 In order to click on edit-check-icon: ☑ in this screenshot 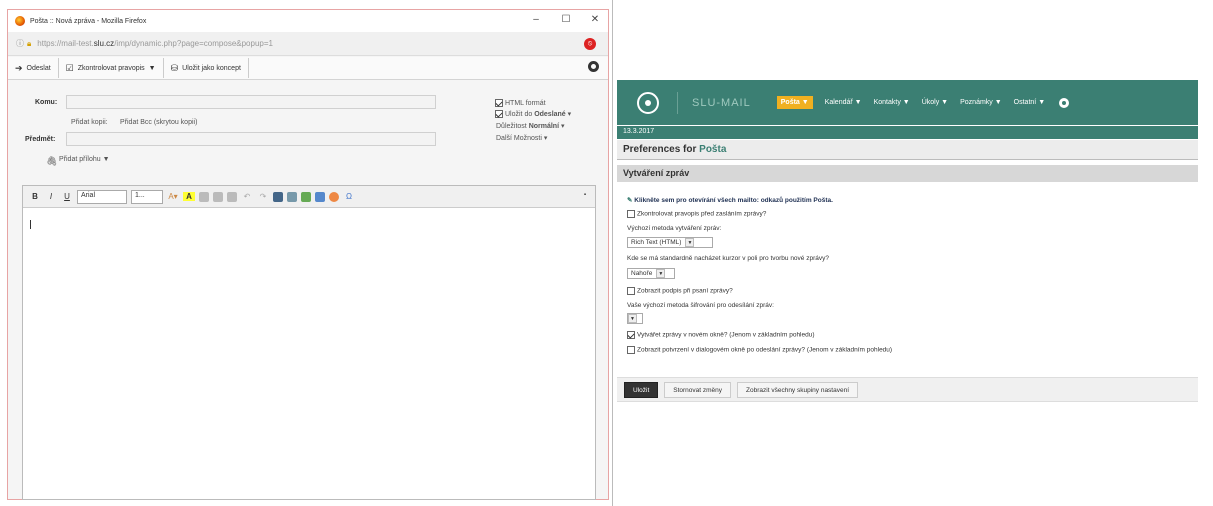, I will do `click(69, 67)`.